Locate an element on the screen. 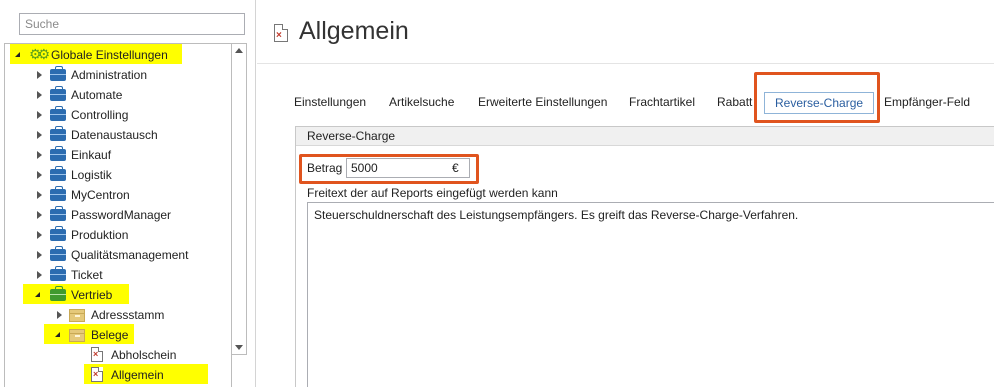  tree-scrollbar is located at coordinates (239, 199).